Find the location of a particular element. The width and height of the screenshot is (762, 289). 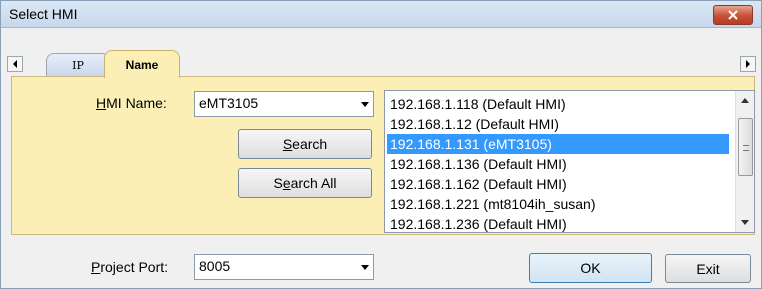

scroll-down-icon is located at coordinates (745, 222).